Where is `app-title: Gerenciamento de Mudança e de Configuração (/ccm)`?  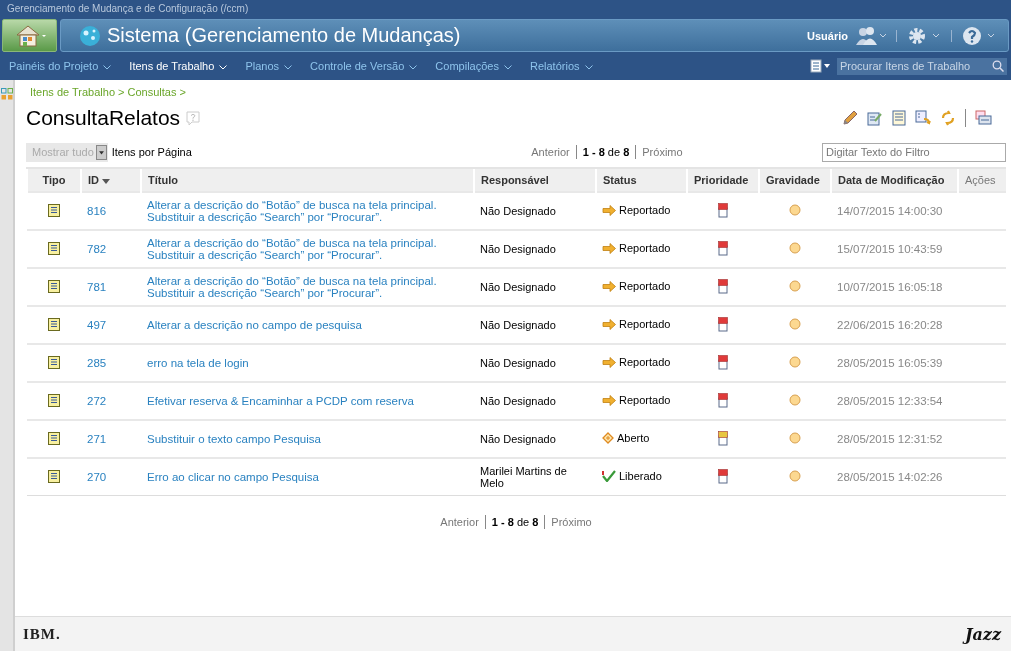
app-title: Gerenciamento de Mudança e de Configuração (/ccm) is located at coordinates (128, 8).